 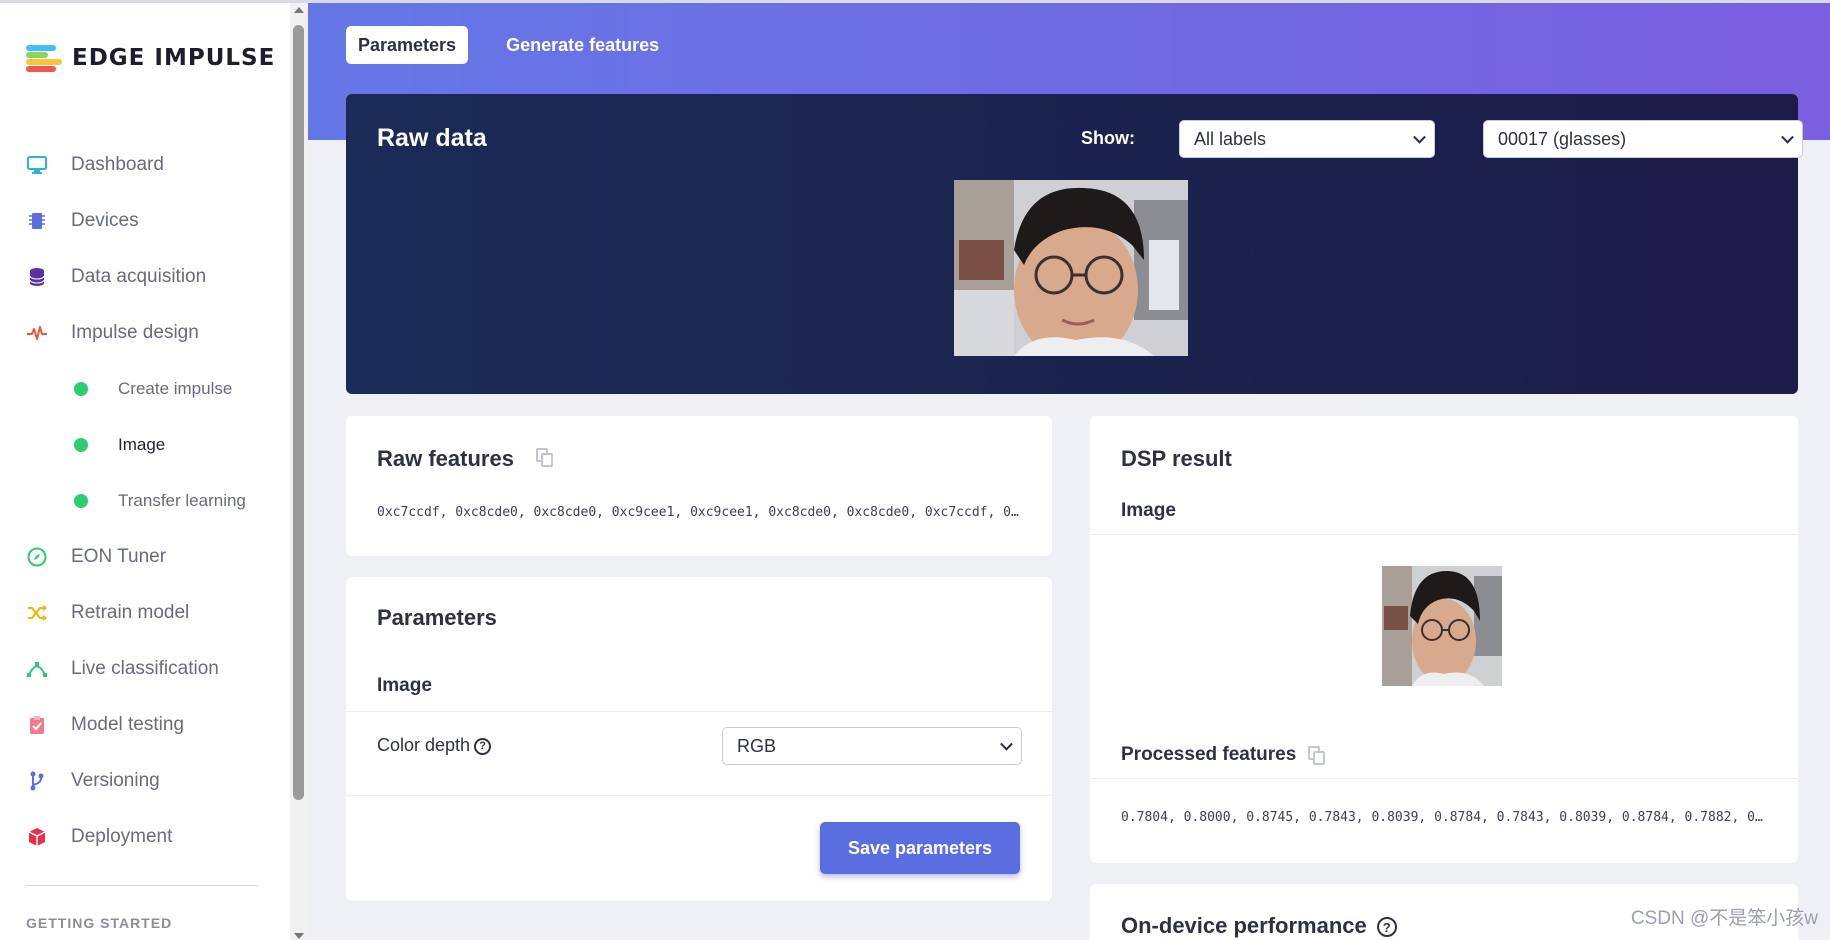 I want to click on processed-sample-image, so click(x=1442, y=626).